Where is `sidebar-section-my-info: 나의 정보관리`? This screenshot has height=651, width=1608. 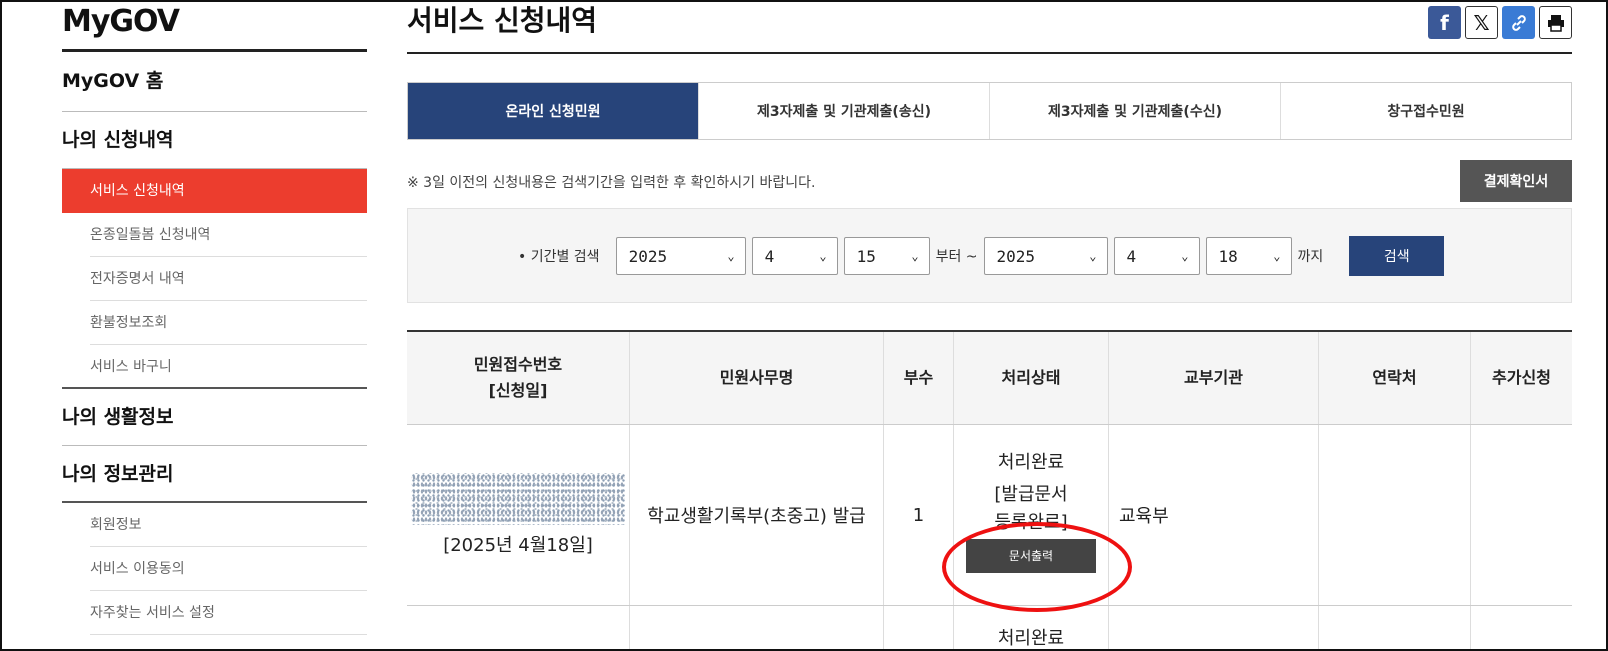 sidebar-section-my-info: 나의 정보관리 is located at coordinates (214, 474).